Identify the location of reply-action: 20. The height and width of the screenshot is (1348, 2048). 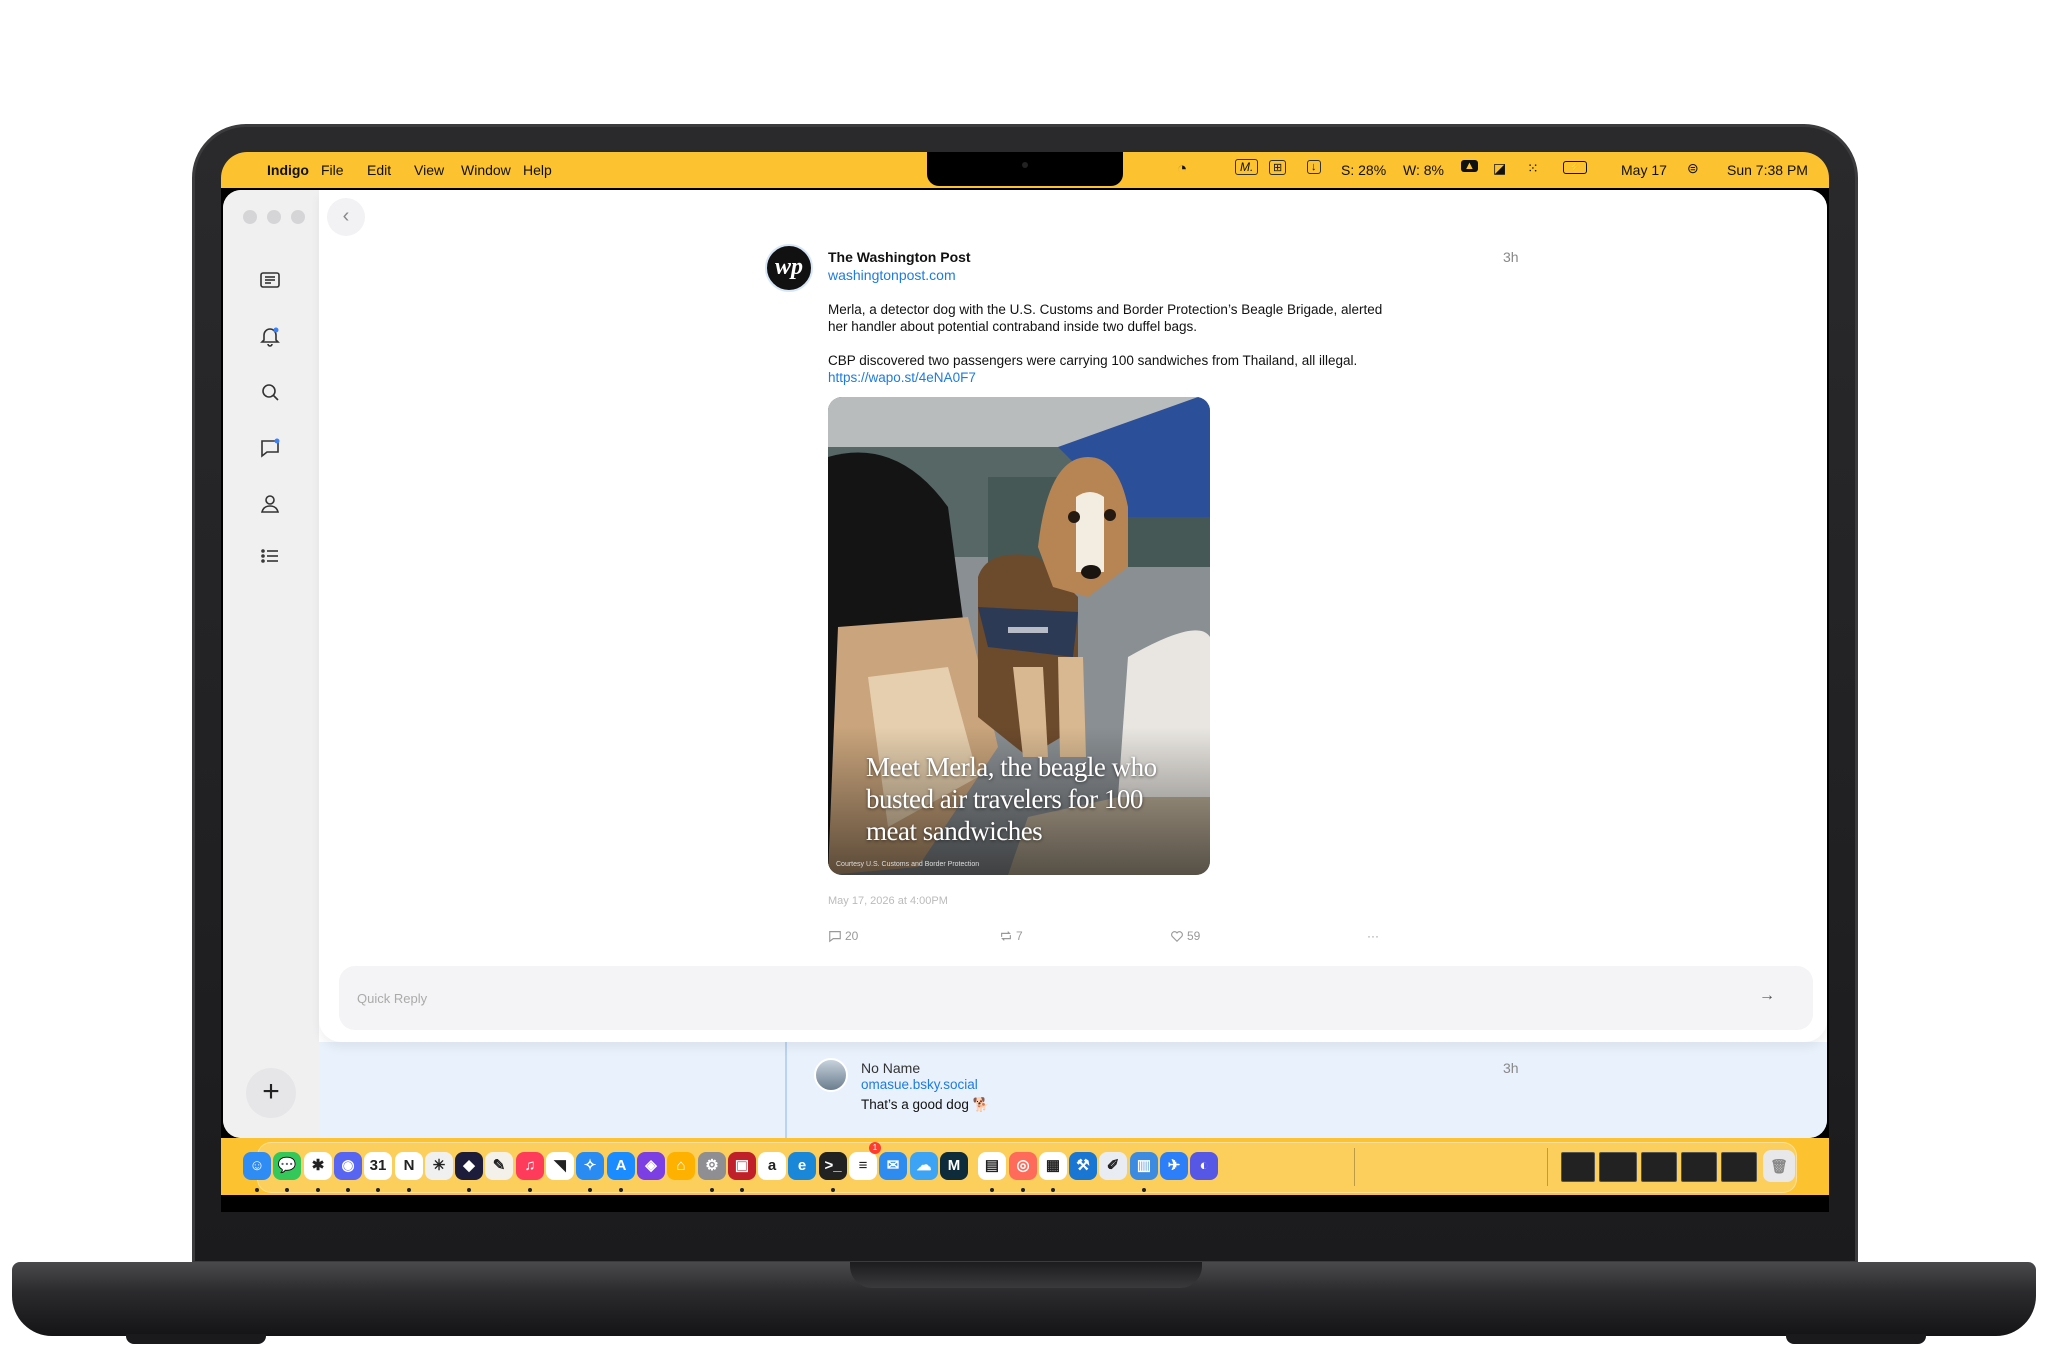
(843, 936).